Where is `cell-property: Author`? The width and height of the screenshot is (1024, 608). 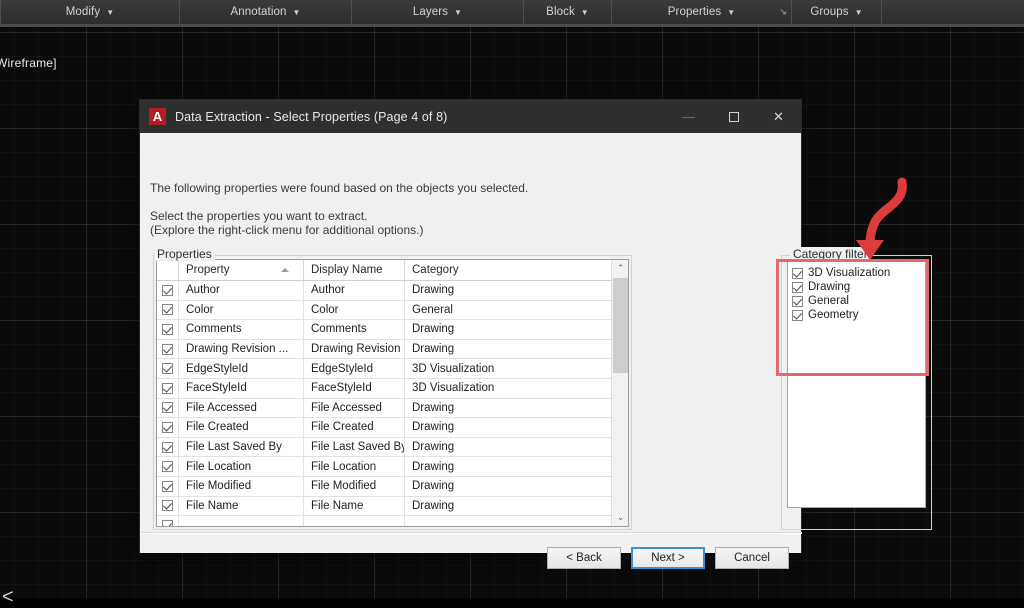 cell-property: Author is located at coordinates (241, 290).